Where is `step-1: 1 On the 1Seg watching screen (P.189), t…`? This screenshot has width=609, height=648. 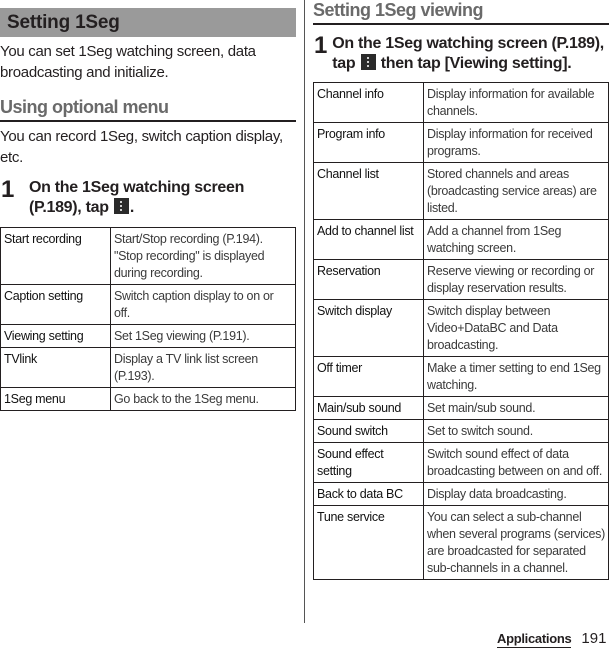 step-1: 1 On the 1Seg watching screen (P.189), t… is located at coordinates (148, 198).